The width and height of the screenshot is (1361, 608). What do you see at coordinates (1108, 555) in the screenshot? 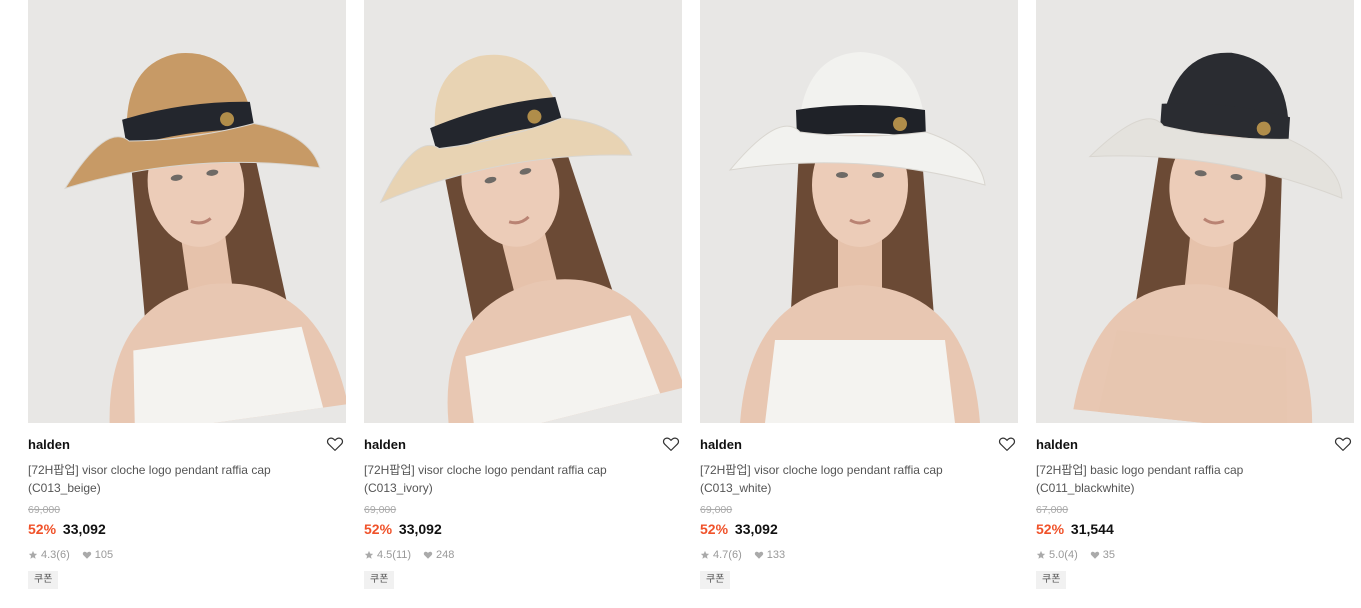
I see `like-count: 35` at bounding box center [1108, 555].